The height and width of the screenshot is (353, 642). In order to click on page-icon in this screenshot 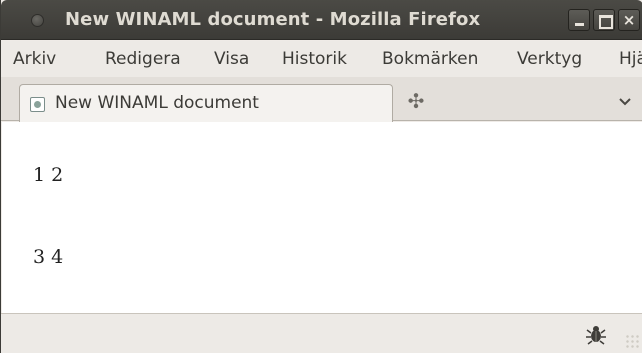, I will do `click(37, 104)`.